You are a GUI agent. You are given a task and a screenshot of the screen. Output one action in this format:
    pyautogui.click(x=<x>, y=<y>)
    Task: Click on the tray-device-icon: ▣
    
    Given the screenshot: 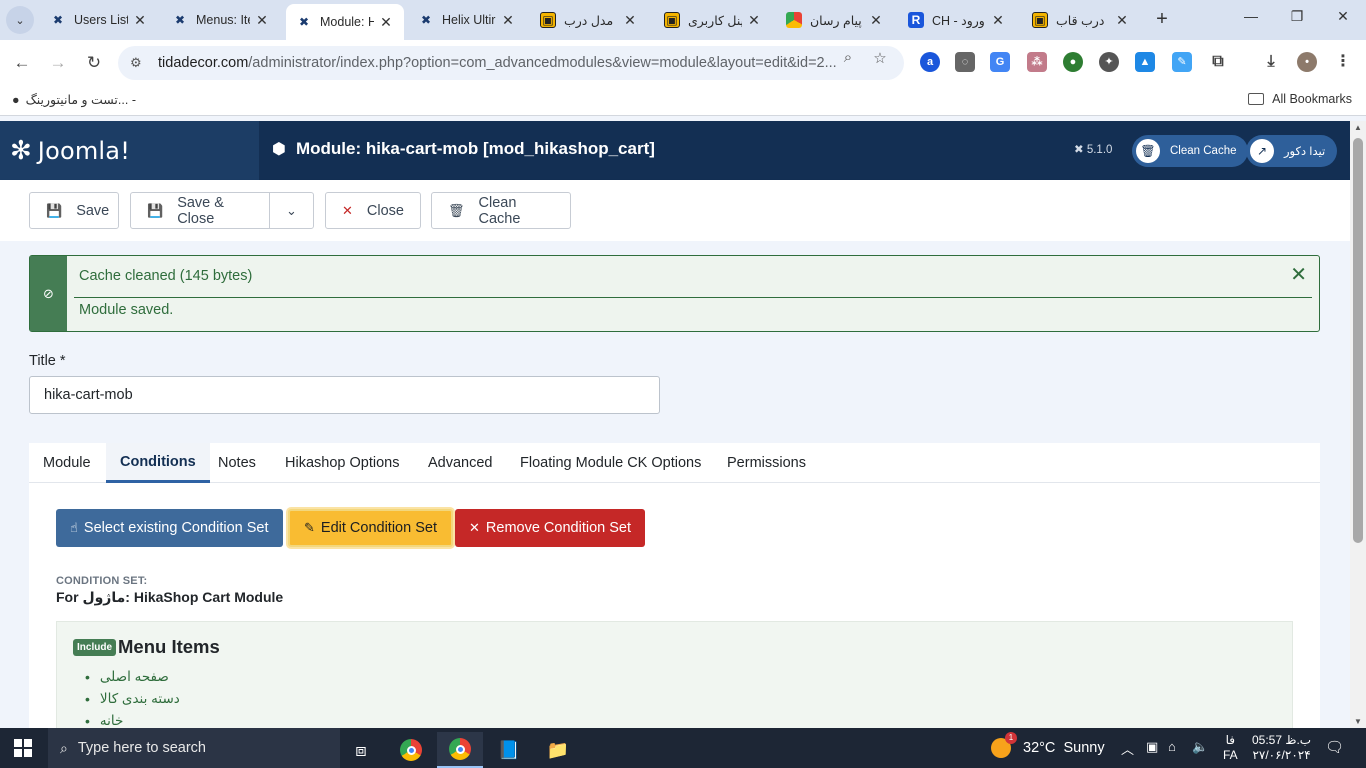 What is the action you would take?
    pyautogui.click(x=1152, y=747)
    